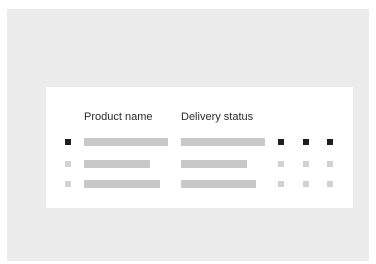 This screenshot has width=376, height=264. I want to click on column-header-product-name: Product name, so click(118, 117).